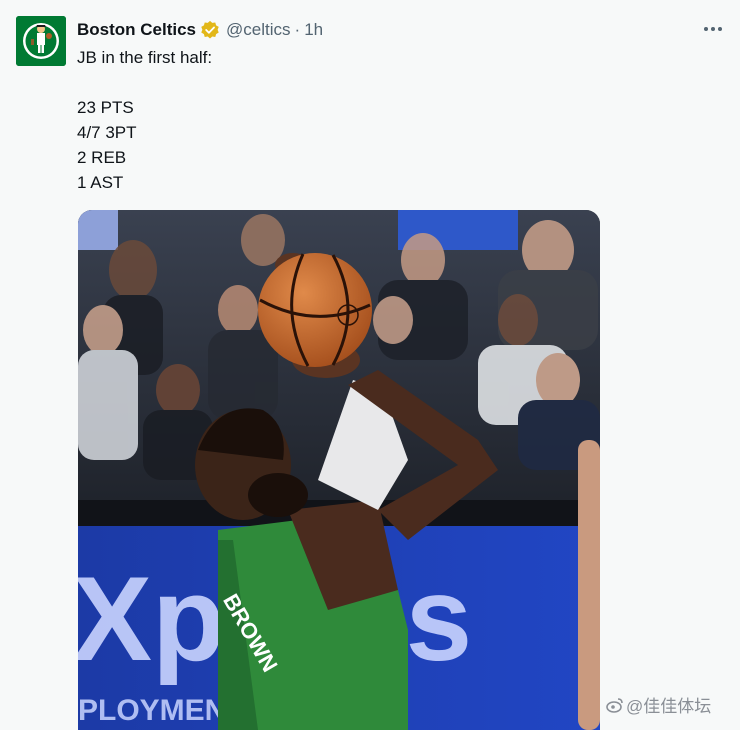  Describe the element at coordinates (107, 132) in the screenshot. I see `tweet-text-line: 4/7 3PT` at that location.